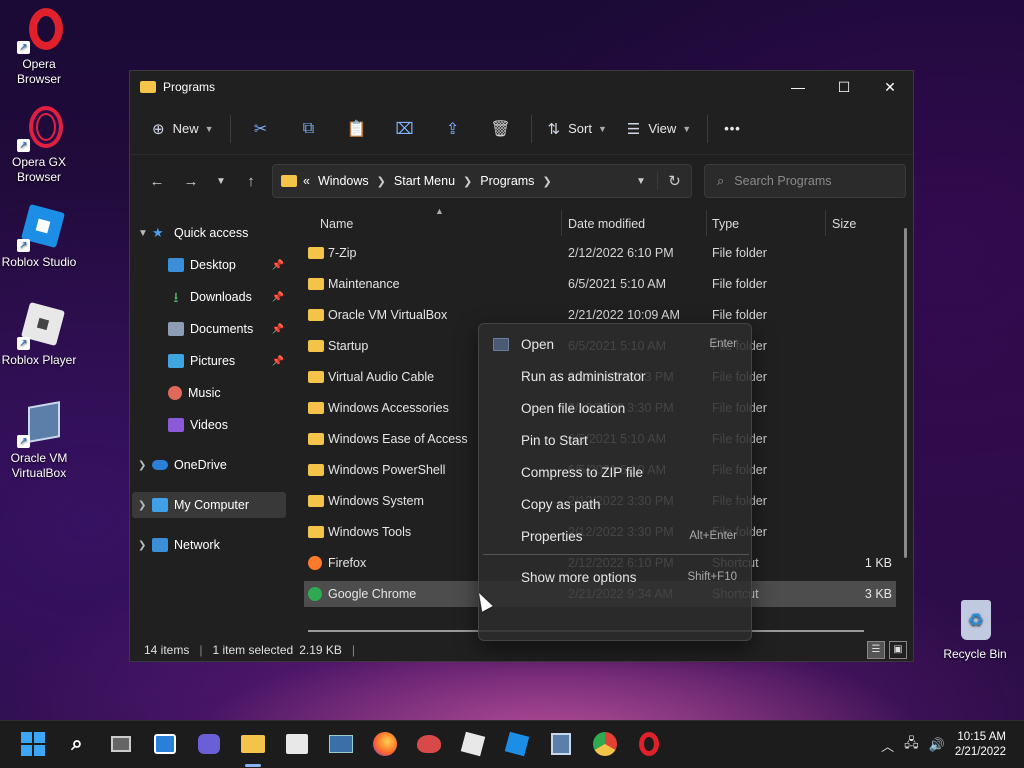 The width and height of the screenshot is (1024, 768). I want to click on menu-item-properties: Properties Alt+Enter, so click(615, 536).